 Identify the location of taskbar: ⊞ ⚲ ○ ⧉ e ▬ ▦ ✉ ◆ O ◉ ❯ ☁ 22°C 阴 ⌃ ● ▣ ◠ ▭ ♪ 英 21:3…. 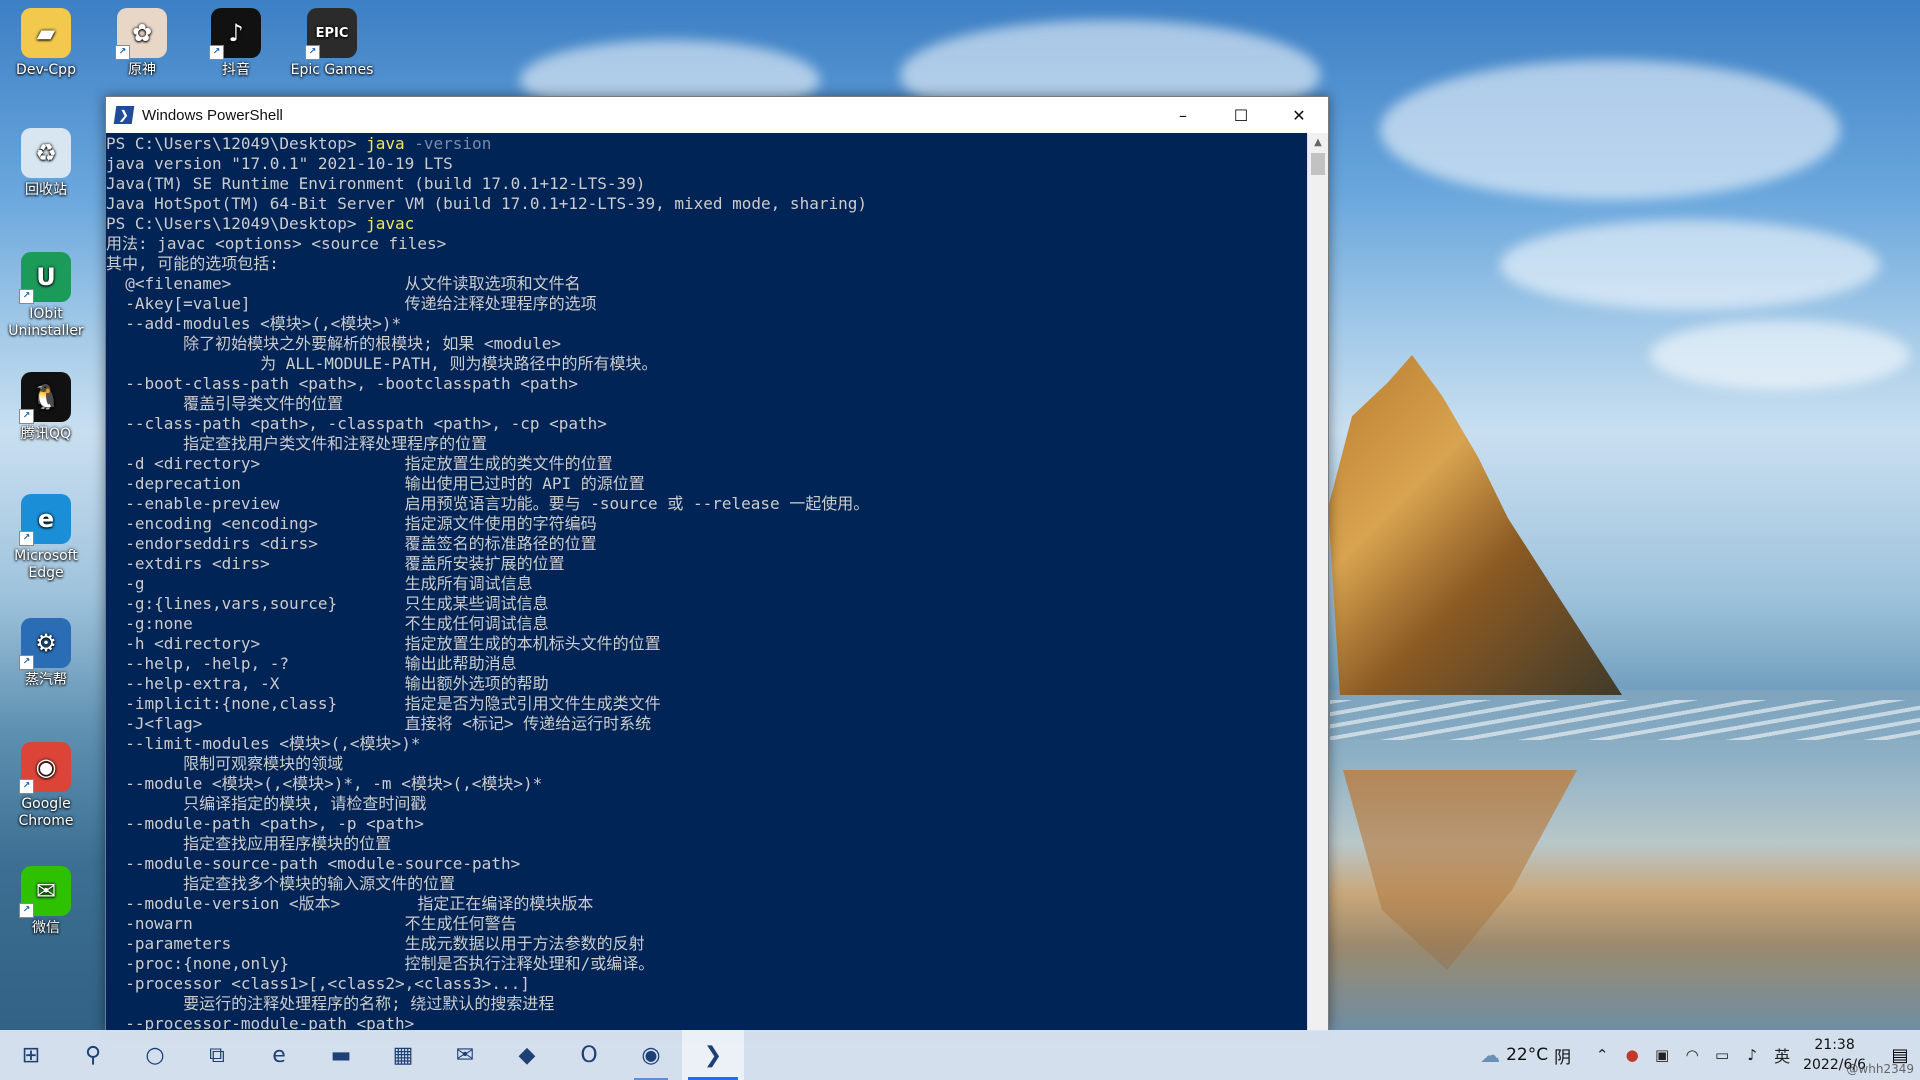
(960, 1055).